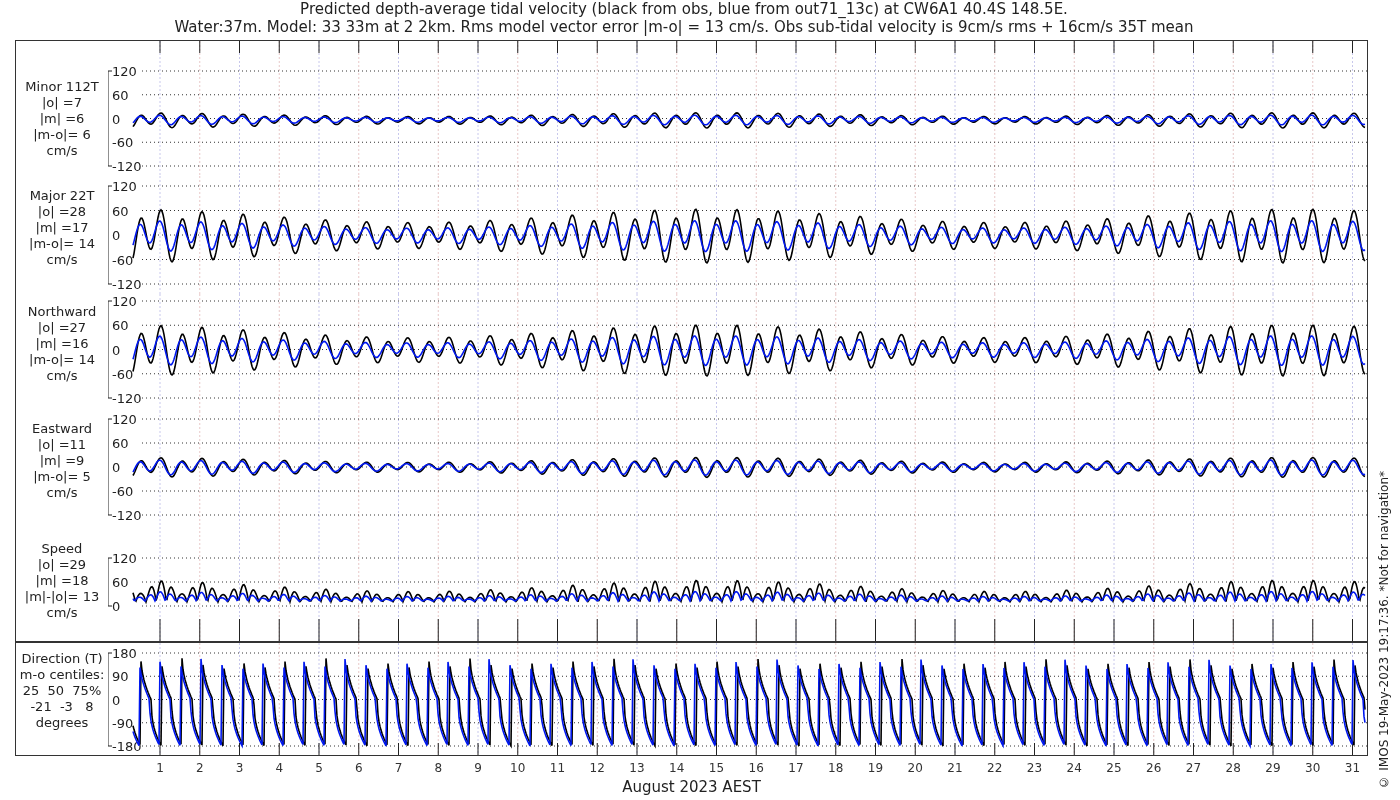 The image size is (1400, 800). What do you see at coordinates (62, 675) in the screenshot?
I see `stat-label: m-o centiles:` at bounding box center [62, 675].